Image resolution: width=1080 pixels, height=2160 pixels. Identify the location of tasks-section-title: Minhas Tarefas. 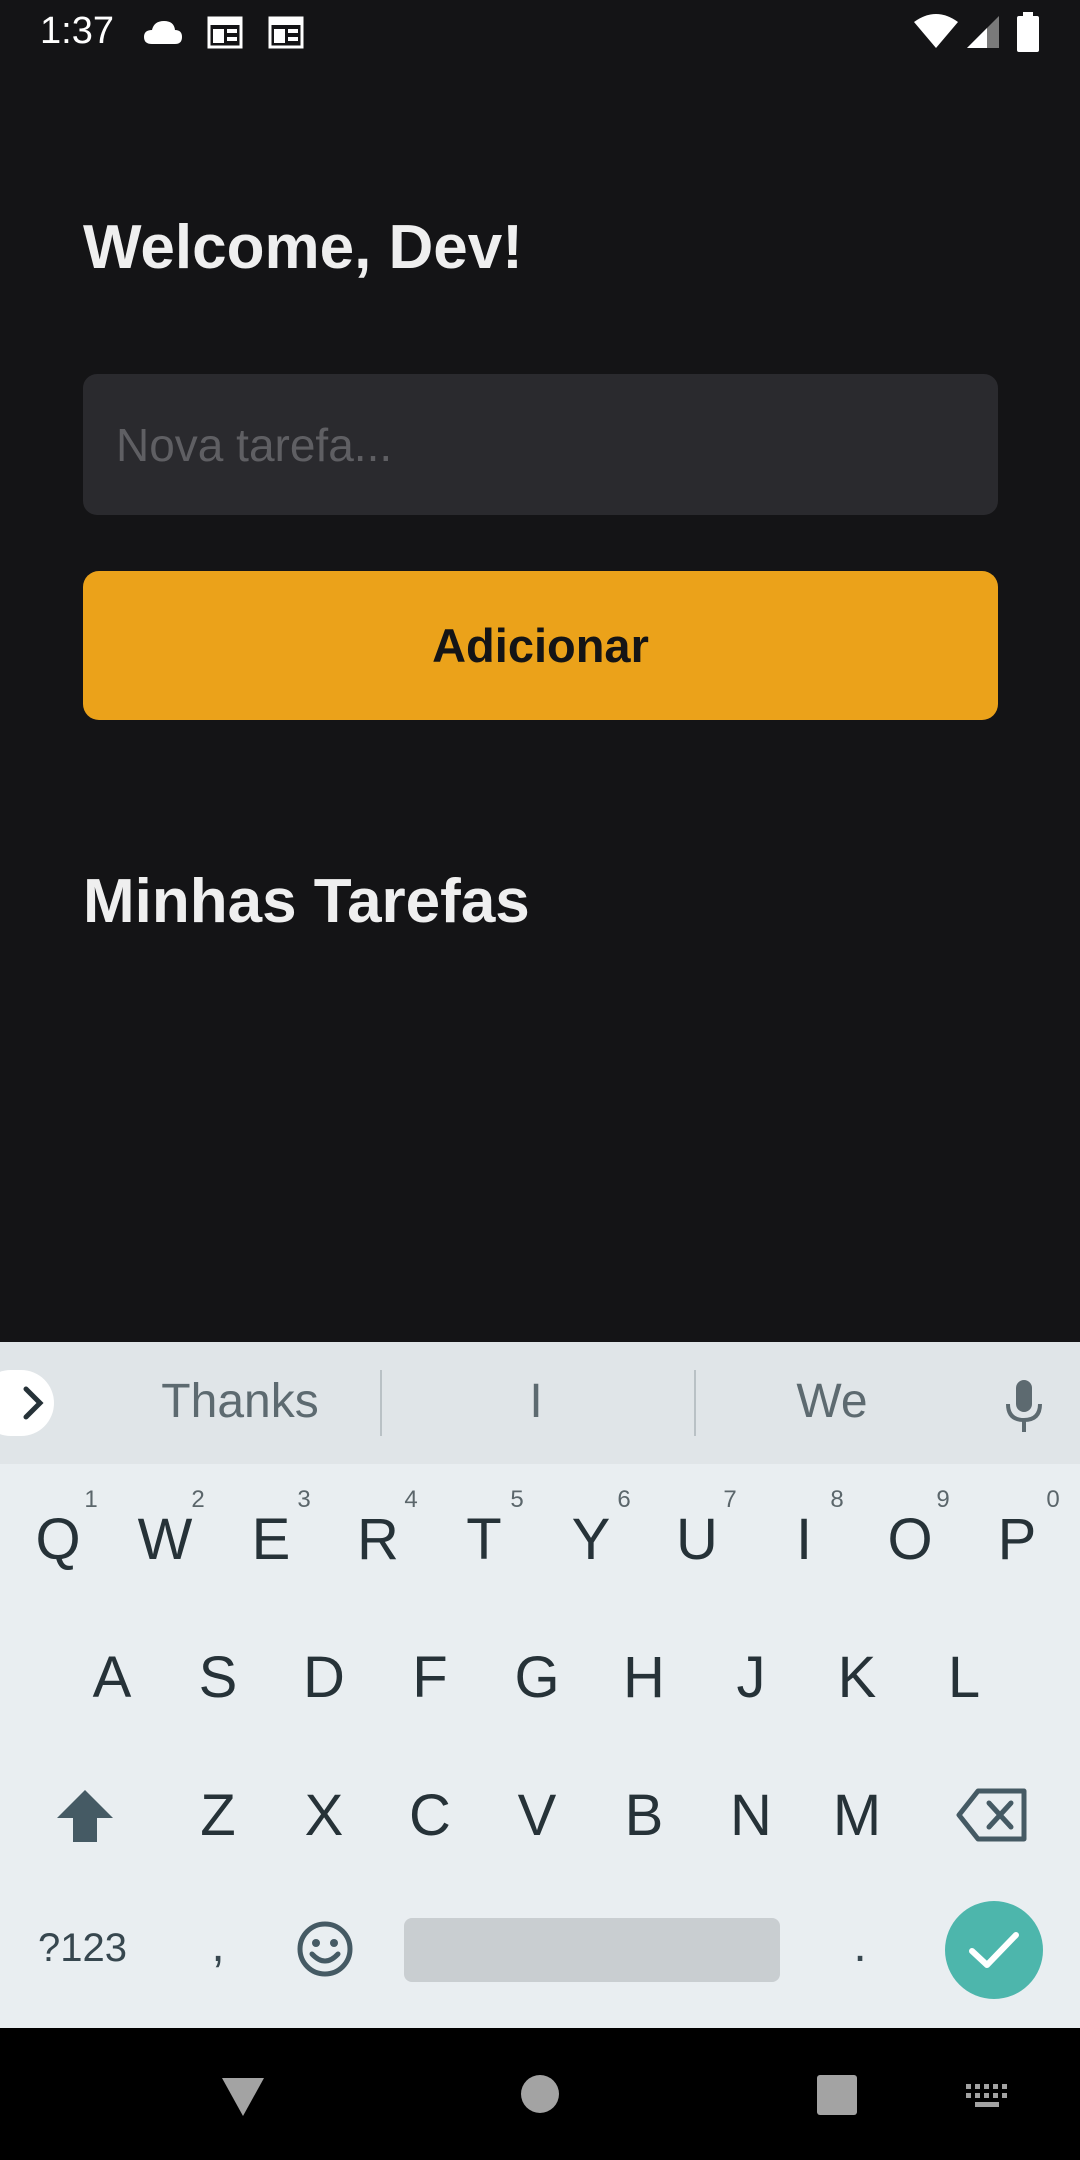
(306, 901).